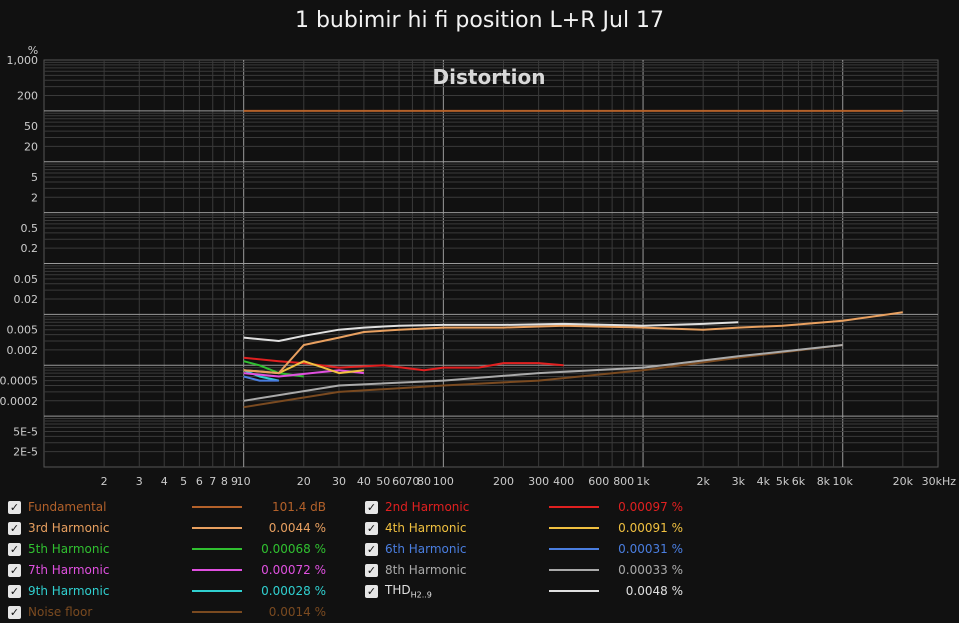 Image resolution: width=959 pixels, height=623 pixels. I want to click on legend-checkbox-7th-harmonic: ✓, so click(14, 570).